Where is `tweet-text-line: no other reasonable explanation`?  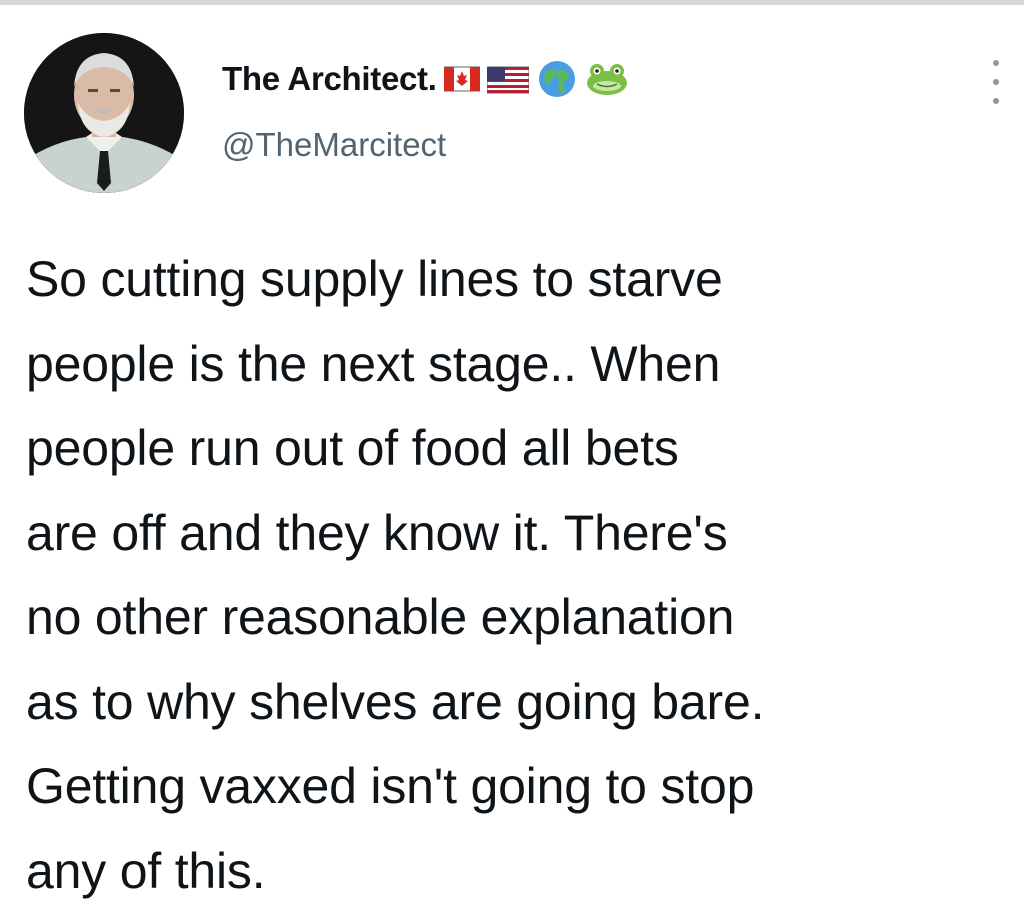
tweet-text-line: no other reasonable explanation is located at coordinates (516, 617).